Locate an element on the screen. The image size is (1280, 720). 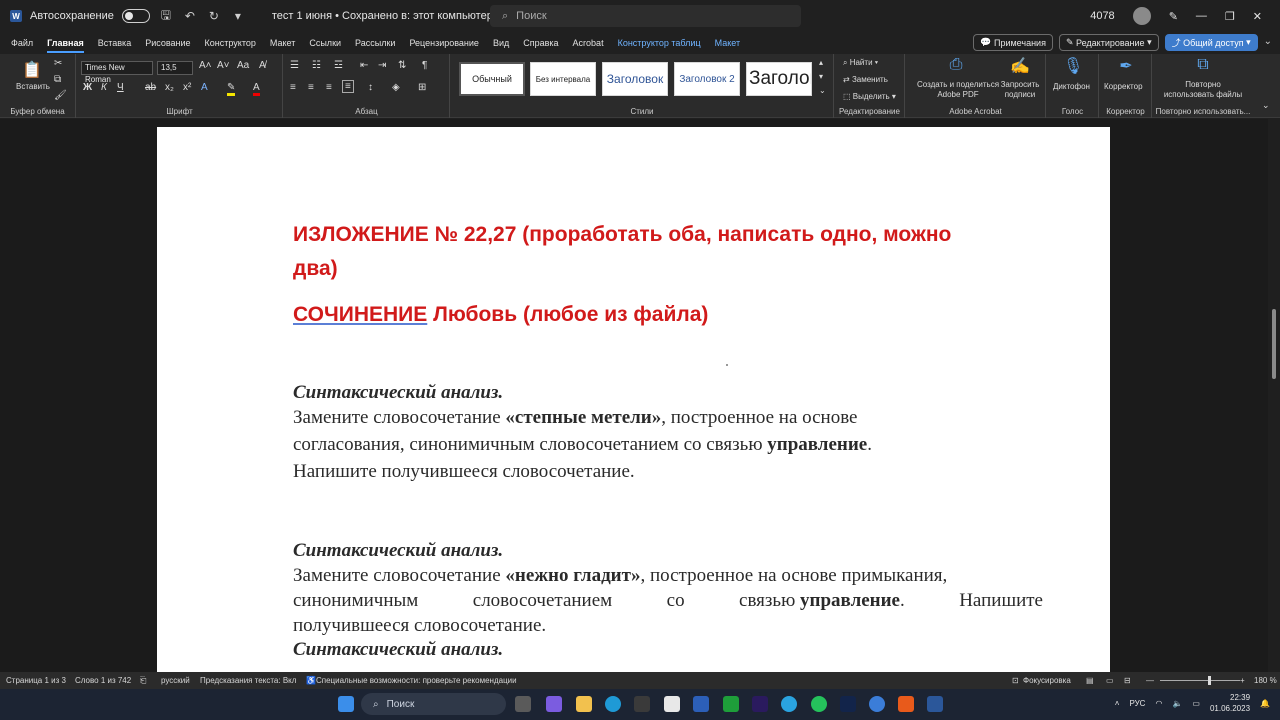
status-words: Слово 1 из 742 is located at coordinates (103, 680).